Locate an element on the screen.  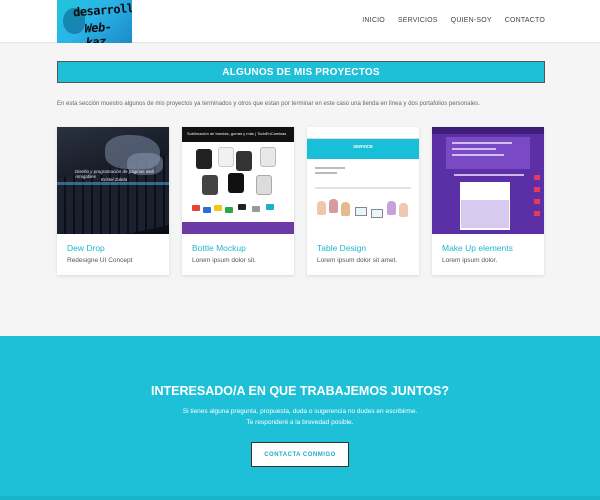
card-title: Table Design is located at coordinates (341, 248).